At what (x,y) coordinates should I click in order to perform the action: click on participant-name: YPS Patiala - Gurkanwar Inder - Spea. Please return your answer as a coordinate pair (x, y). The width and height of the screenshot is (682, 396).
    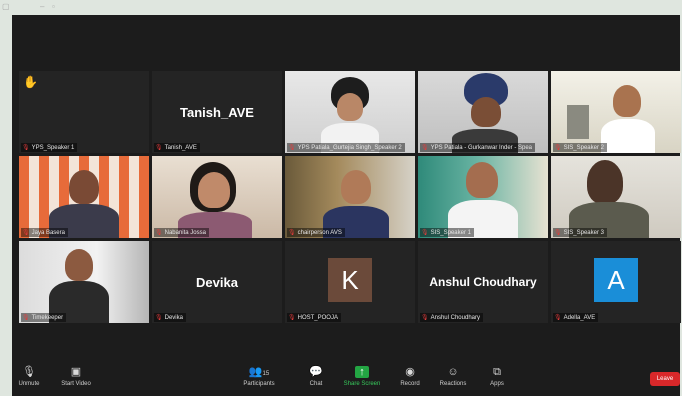
    Looking at the image, I should click on (481, 148).